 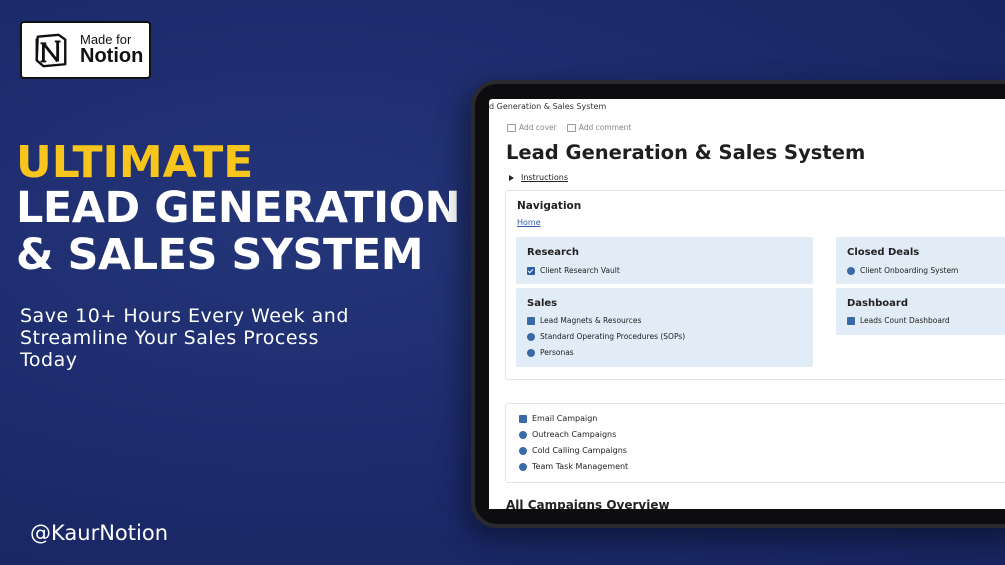 What do you see at coordinates (538, 127) in the screenshot?
I see `add-cover-label: Add cover` at bounding box center [538, 127].